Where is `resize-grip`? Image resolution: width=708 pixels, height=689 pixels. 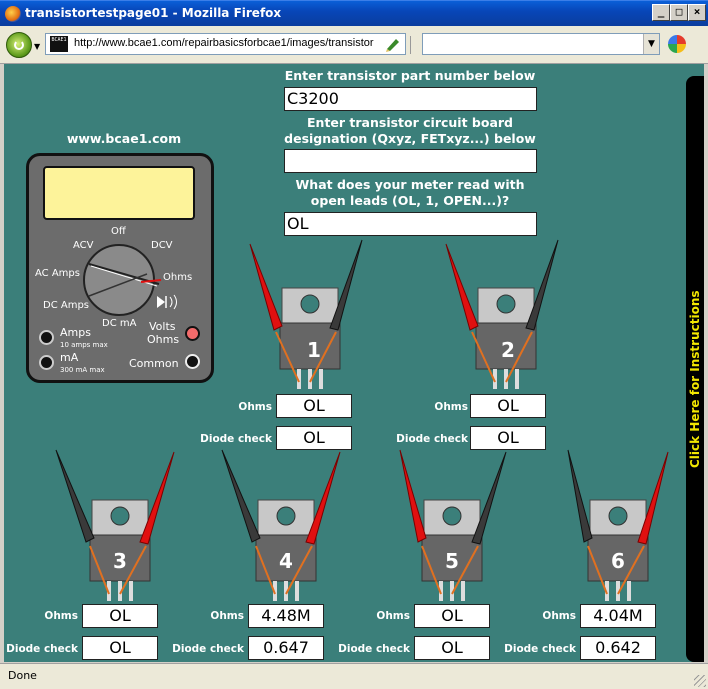 resize-grip is located at coordinates (700, 681).